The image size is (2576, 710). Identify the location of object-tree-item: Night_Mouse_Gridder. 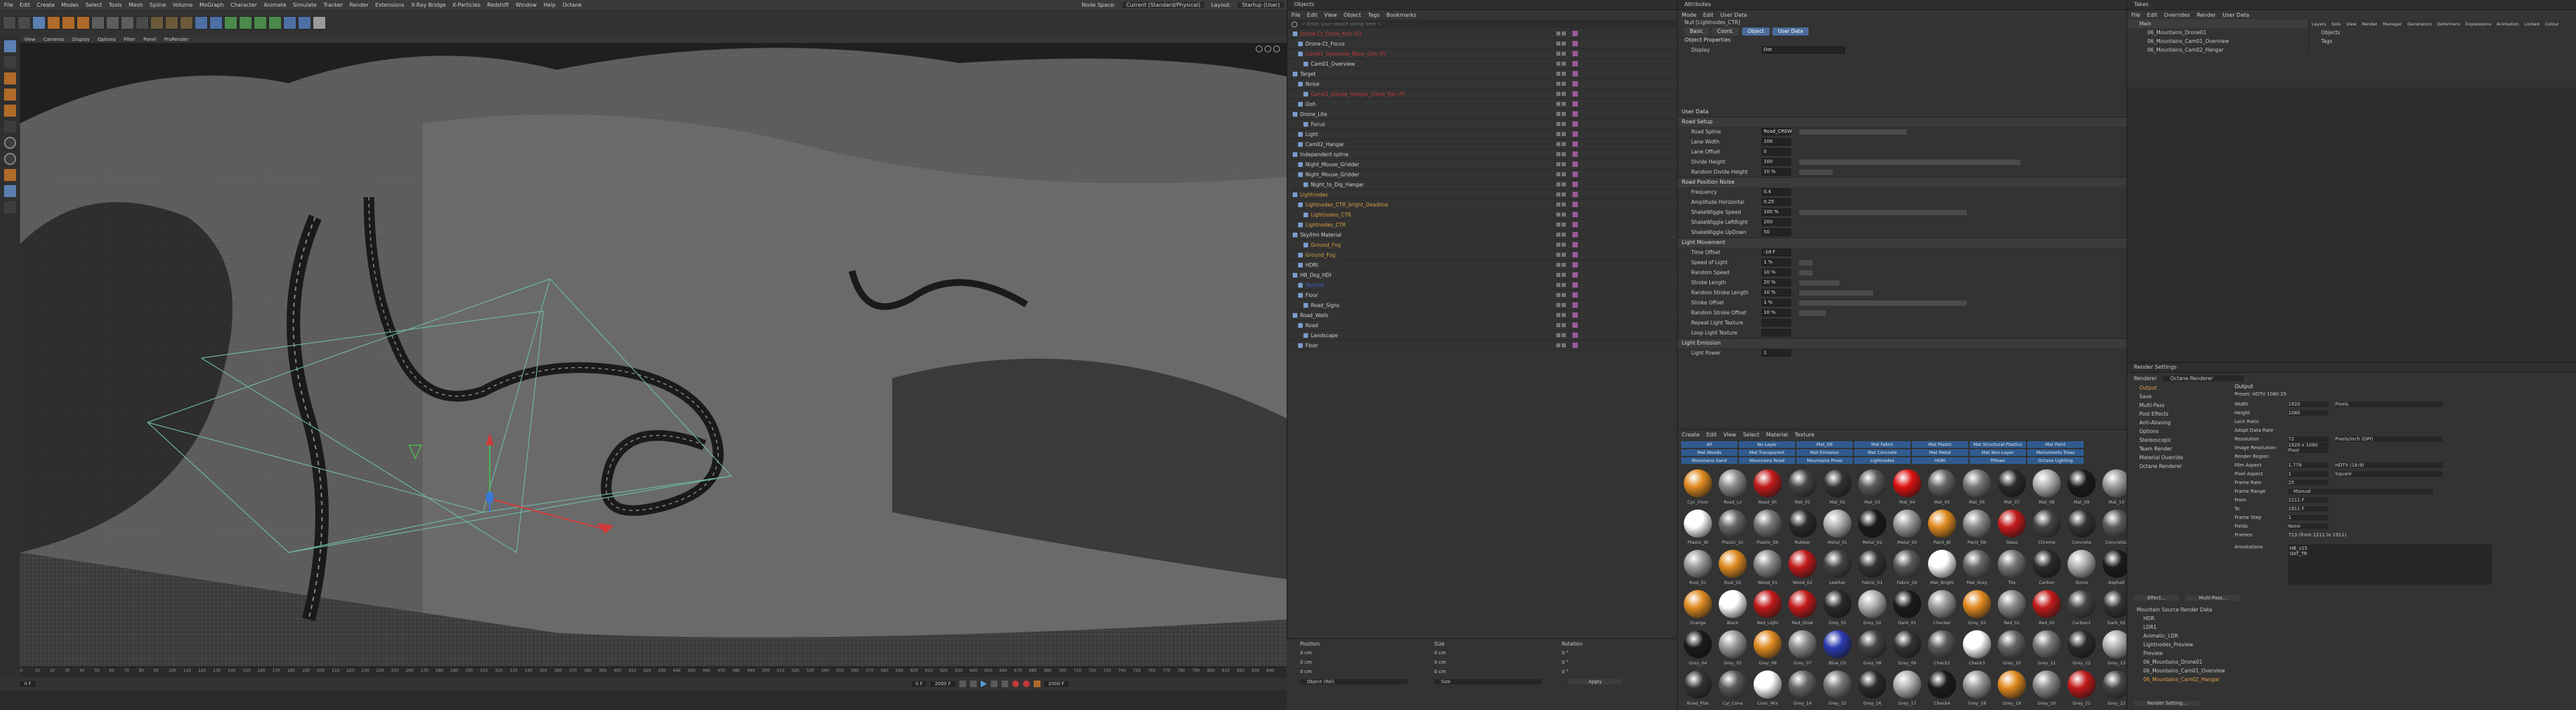
(1482, 175).